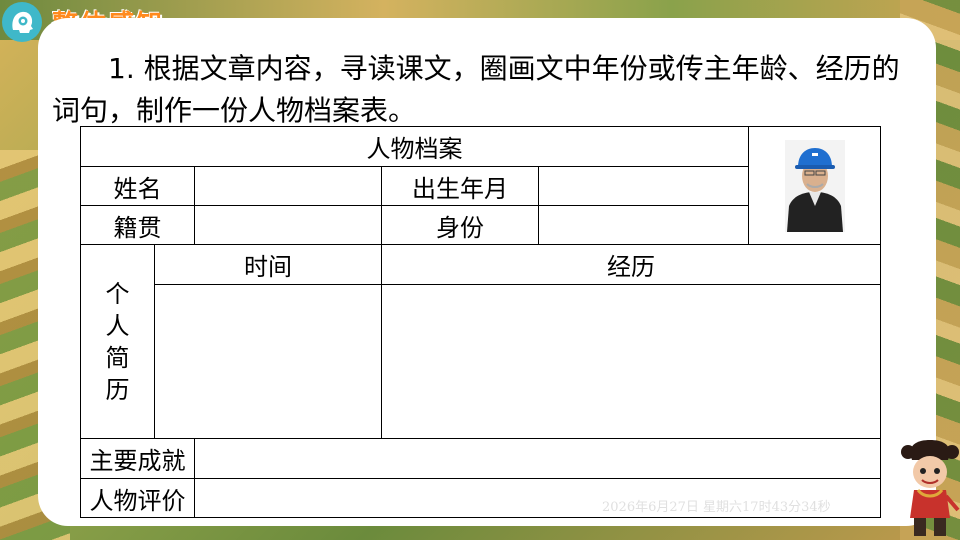  Describe the element at coordinates (716, 507) in the screenshot. I see `timestamp: 2026年6月27日 星期六17时43分34秒` at that location.